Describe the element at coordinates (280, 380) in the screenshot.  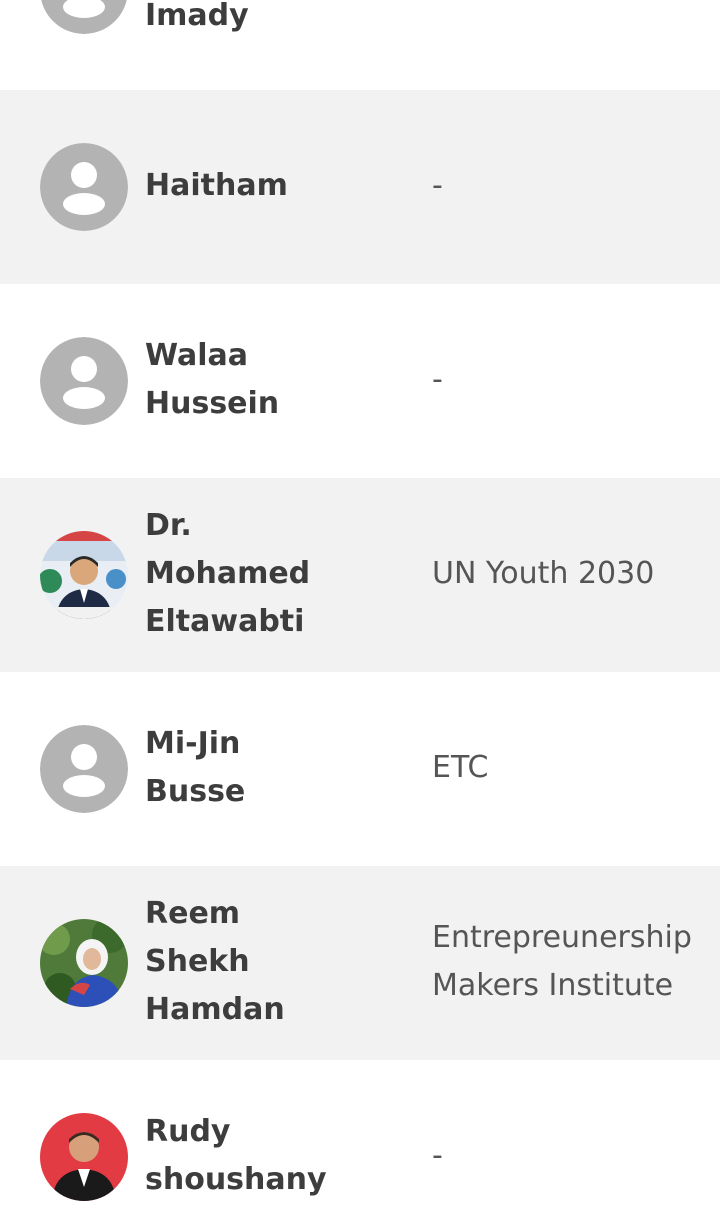
I see `member-name: Walaa Hussein` at that location.